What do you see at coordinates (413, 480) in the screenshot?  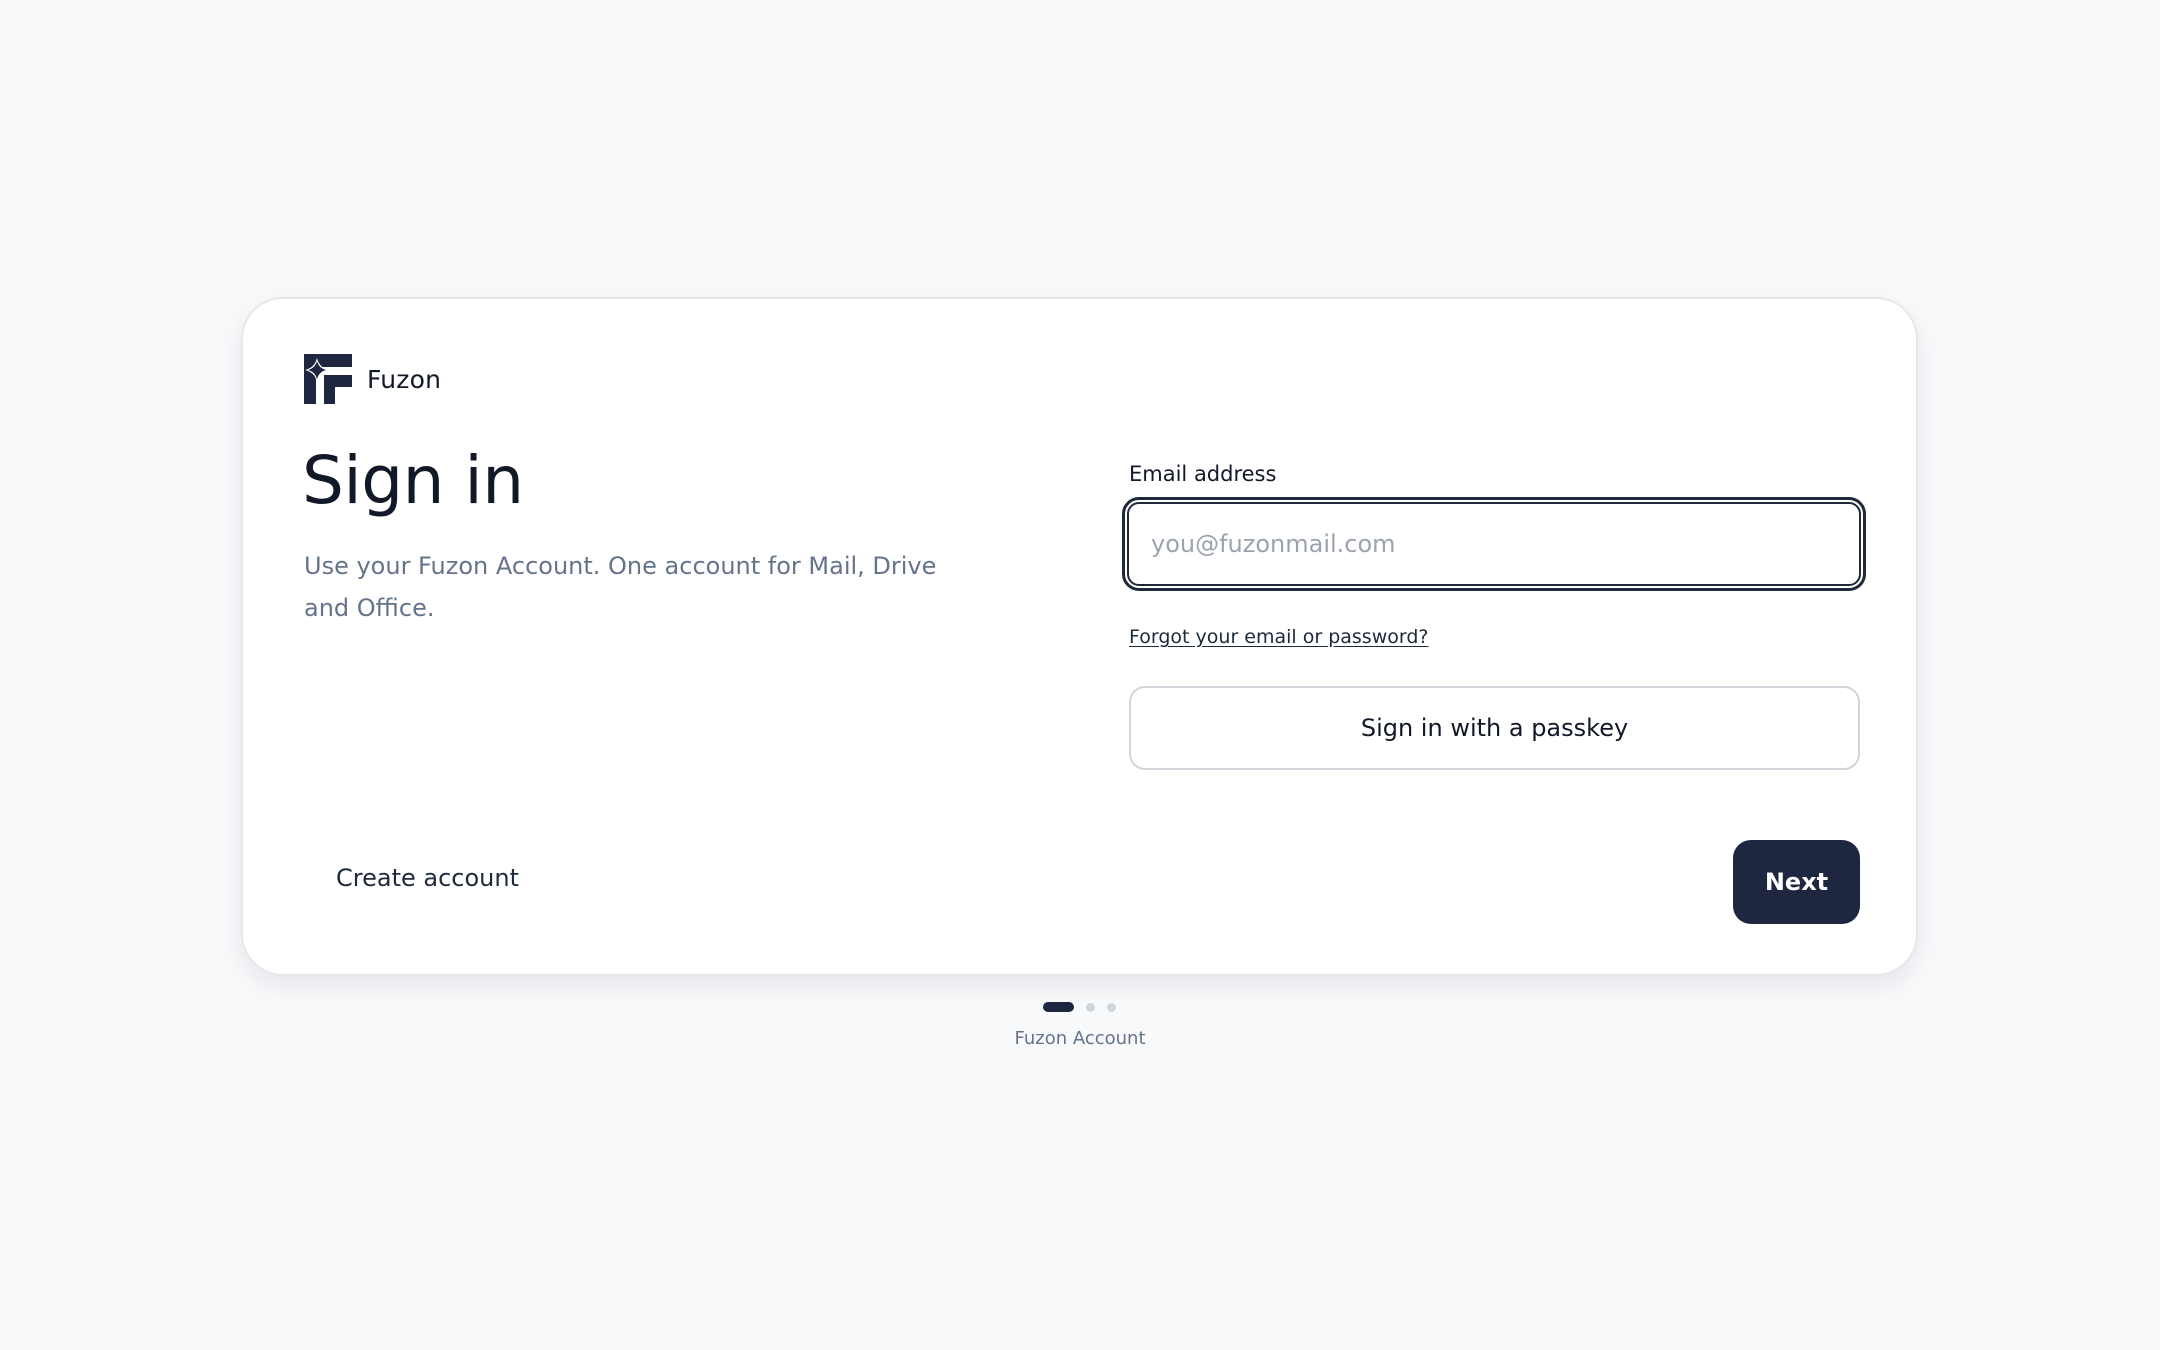 I see `page-title: Sign in` at bounding box center [413, 480].